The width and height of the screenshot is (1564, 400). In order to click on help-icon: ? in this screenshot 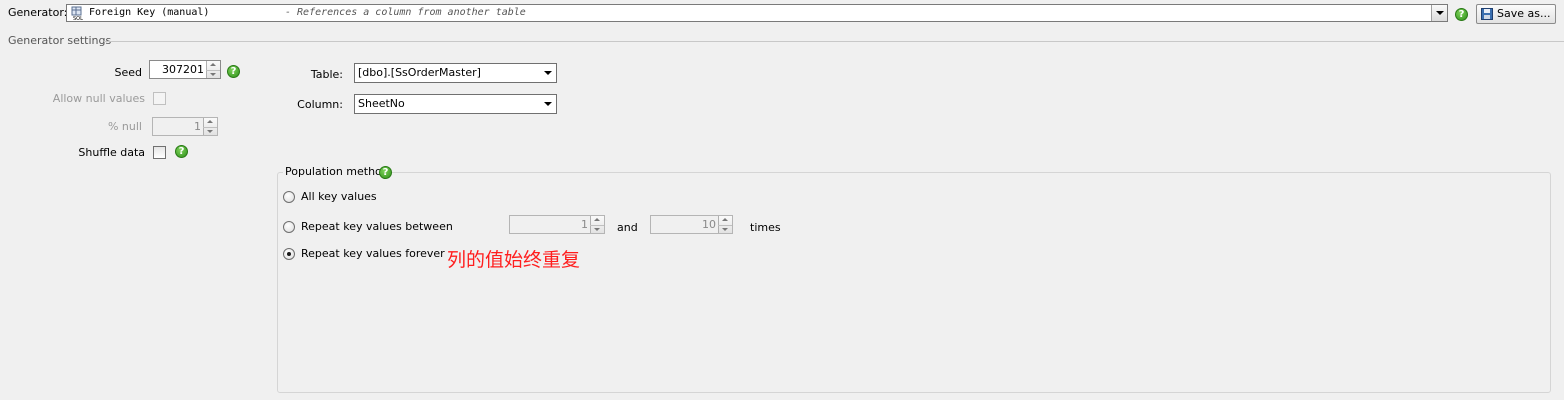, I will do `click(1461, 14)`.